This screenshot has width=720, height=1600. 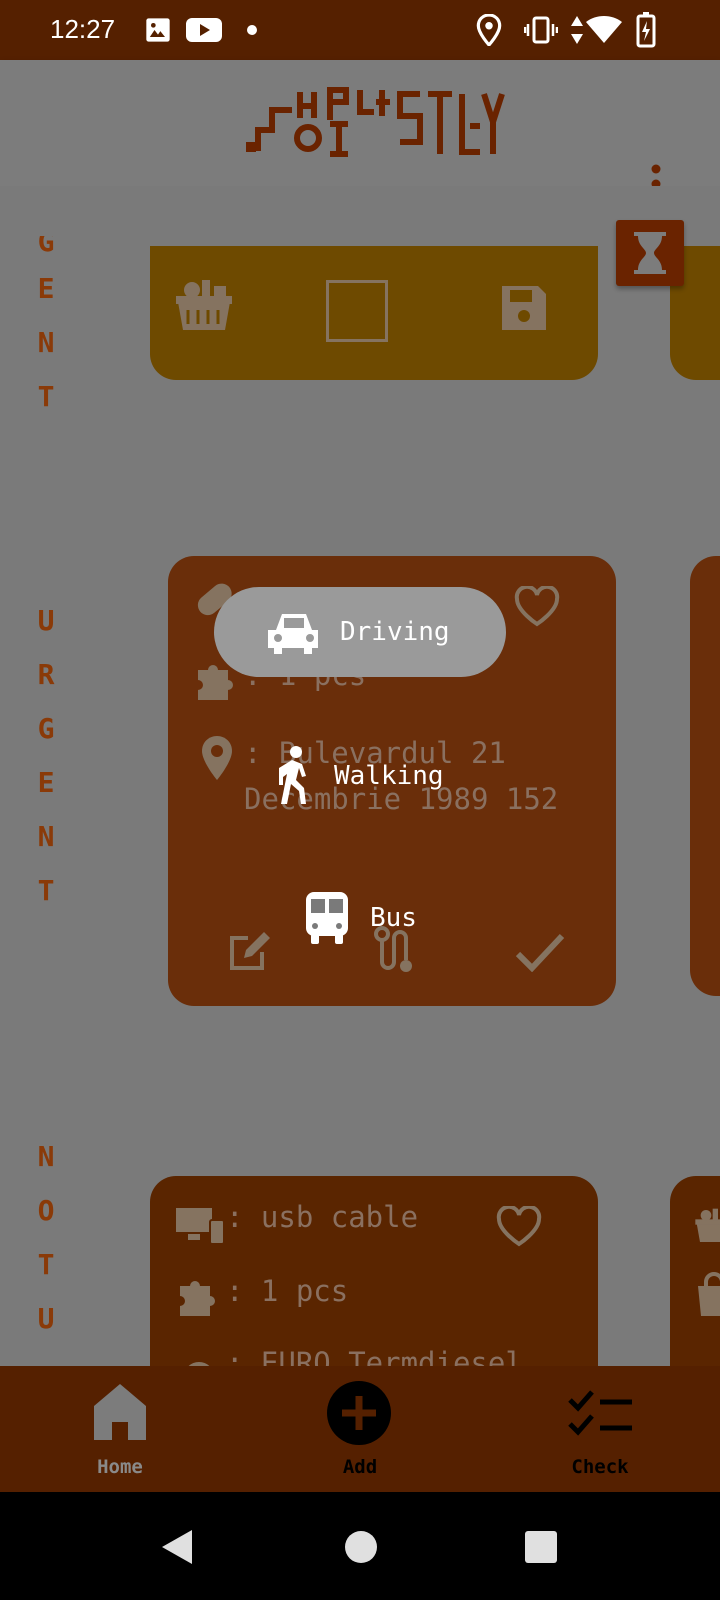 I want to click on data-arrows-icon, so click(x=577, y=30).